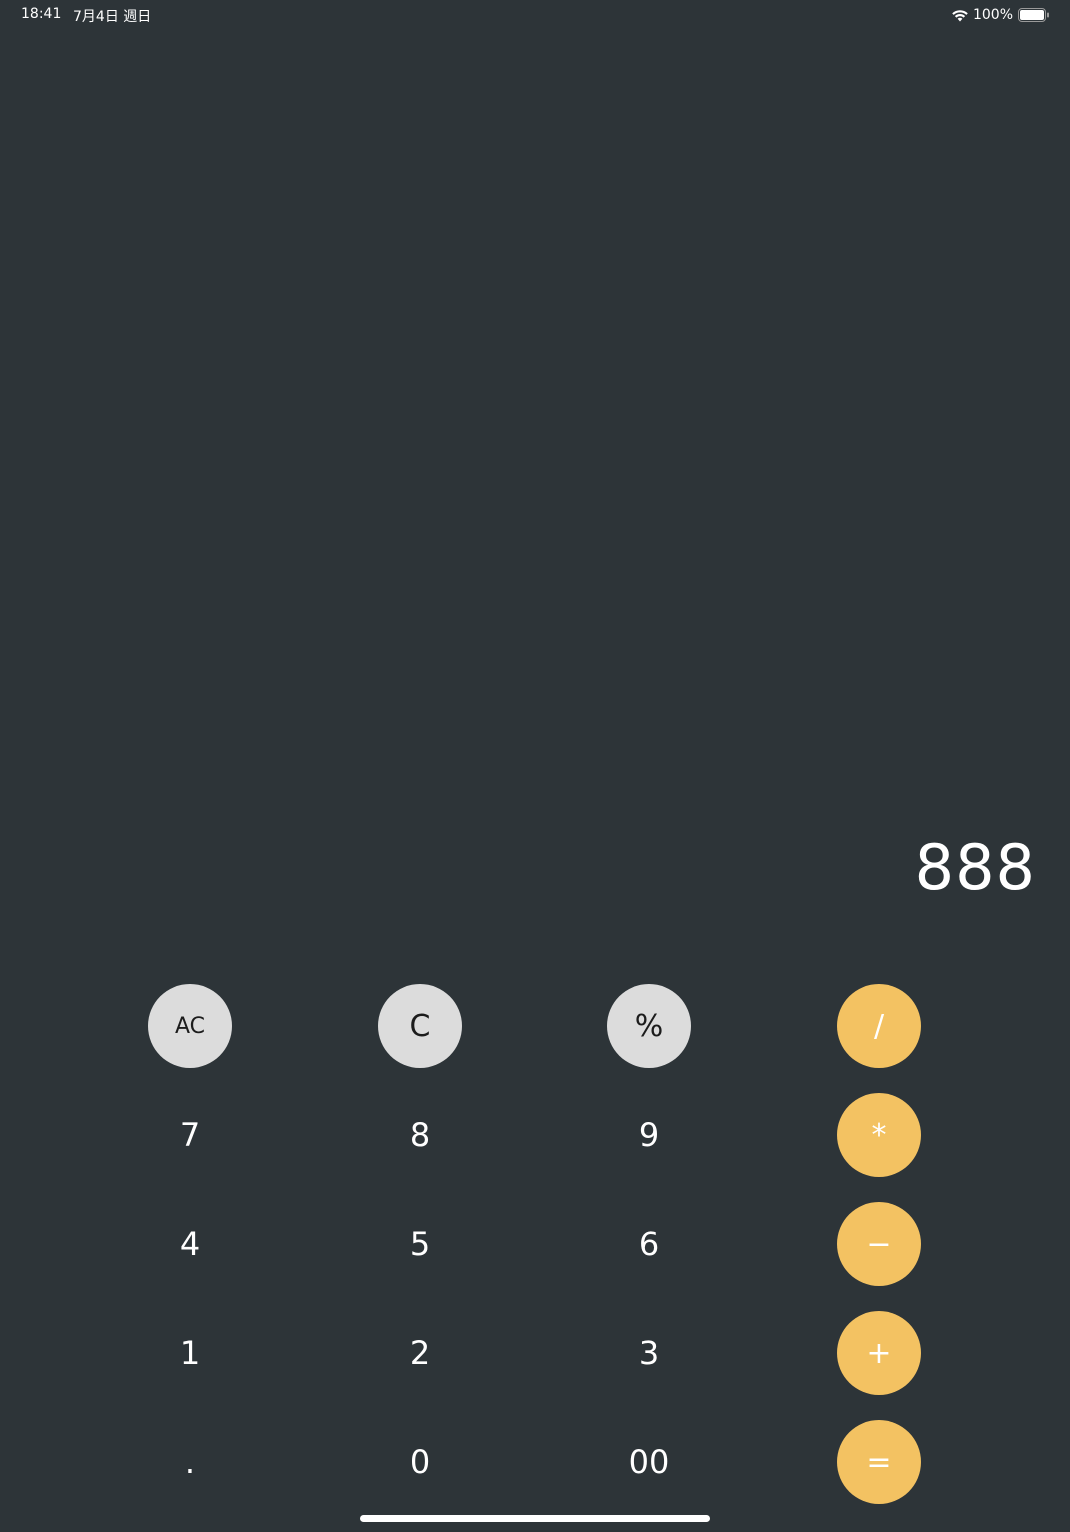 Image resolution: width=1070 pixels, height=1532 pixels. I want to click on minus-label: −, so click(879, 1244).